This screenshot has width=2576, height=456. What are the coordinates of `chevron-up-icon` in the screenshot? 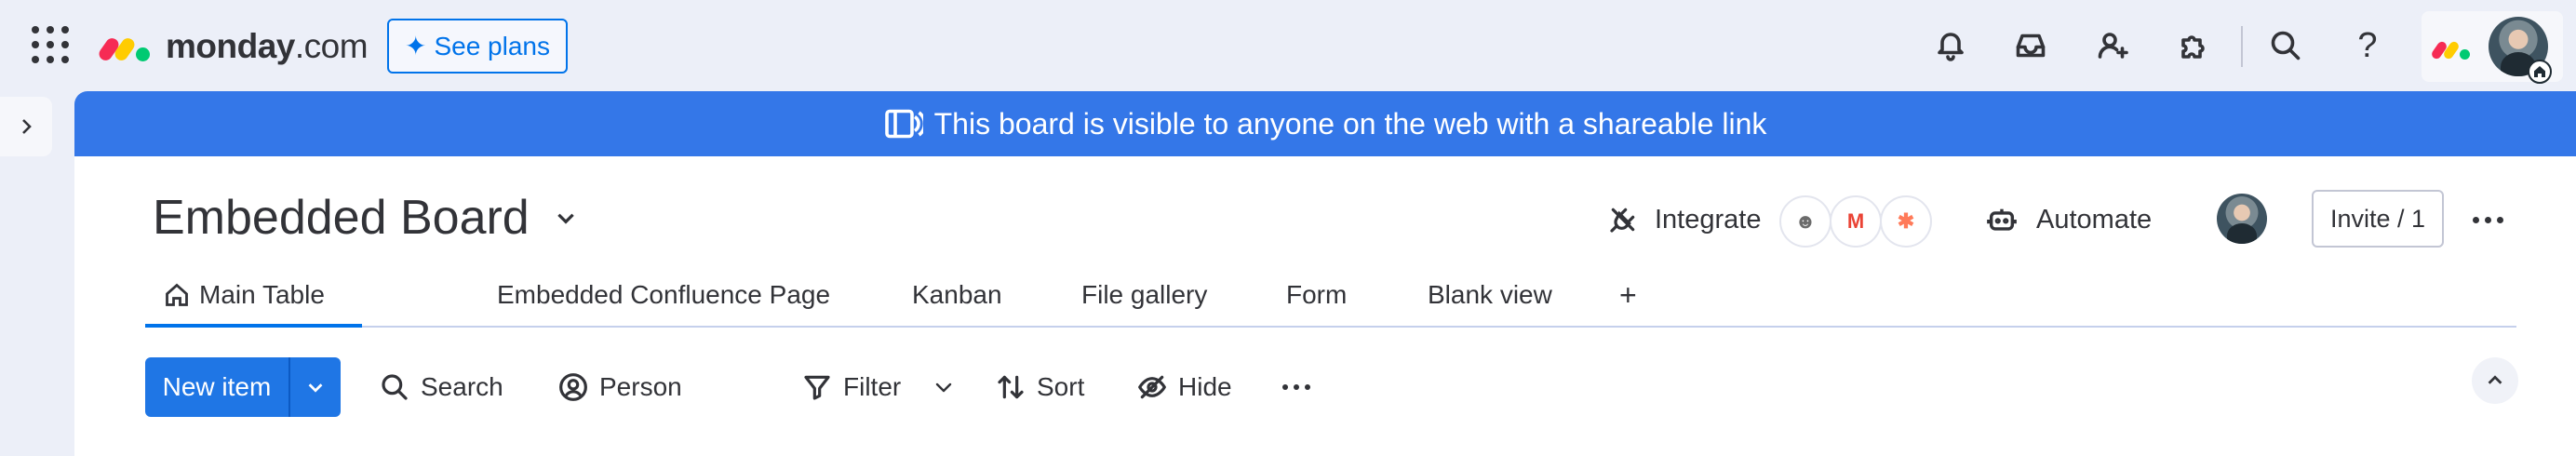 It's located at (2495, 379).